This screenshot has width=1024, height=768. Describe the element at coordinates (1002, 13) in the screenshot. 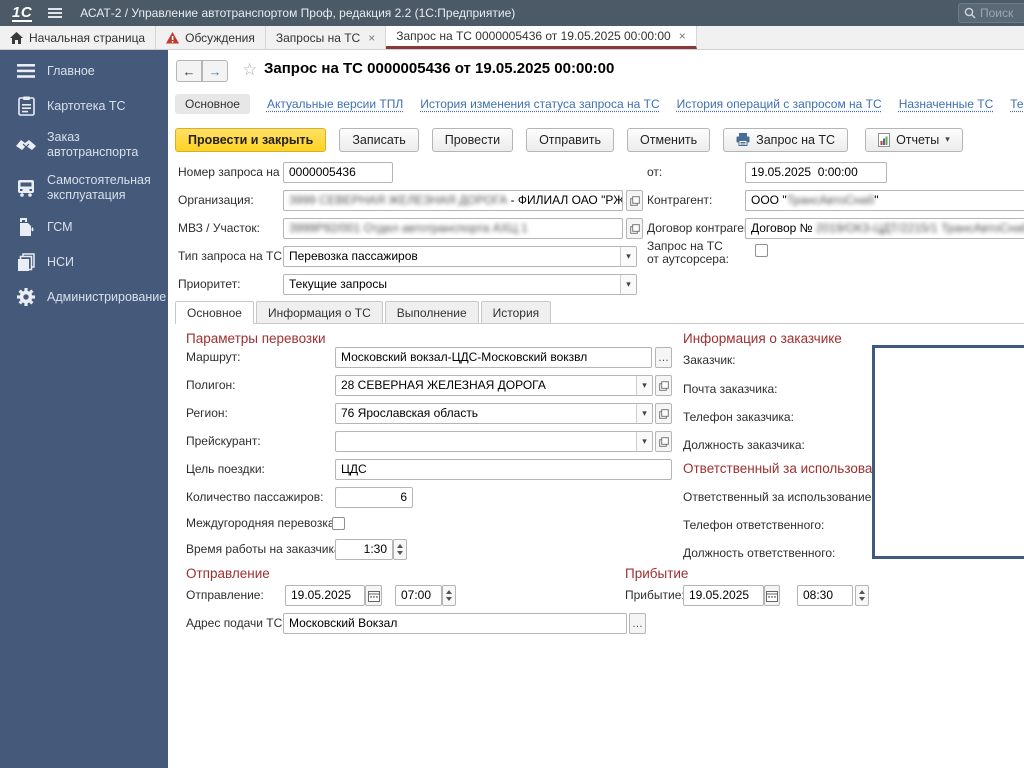

I see `search-input` at that location.